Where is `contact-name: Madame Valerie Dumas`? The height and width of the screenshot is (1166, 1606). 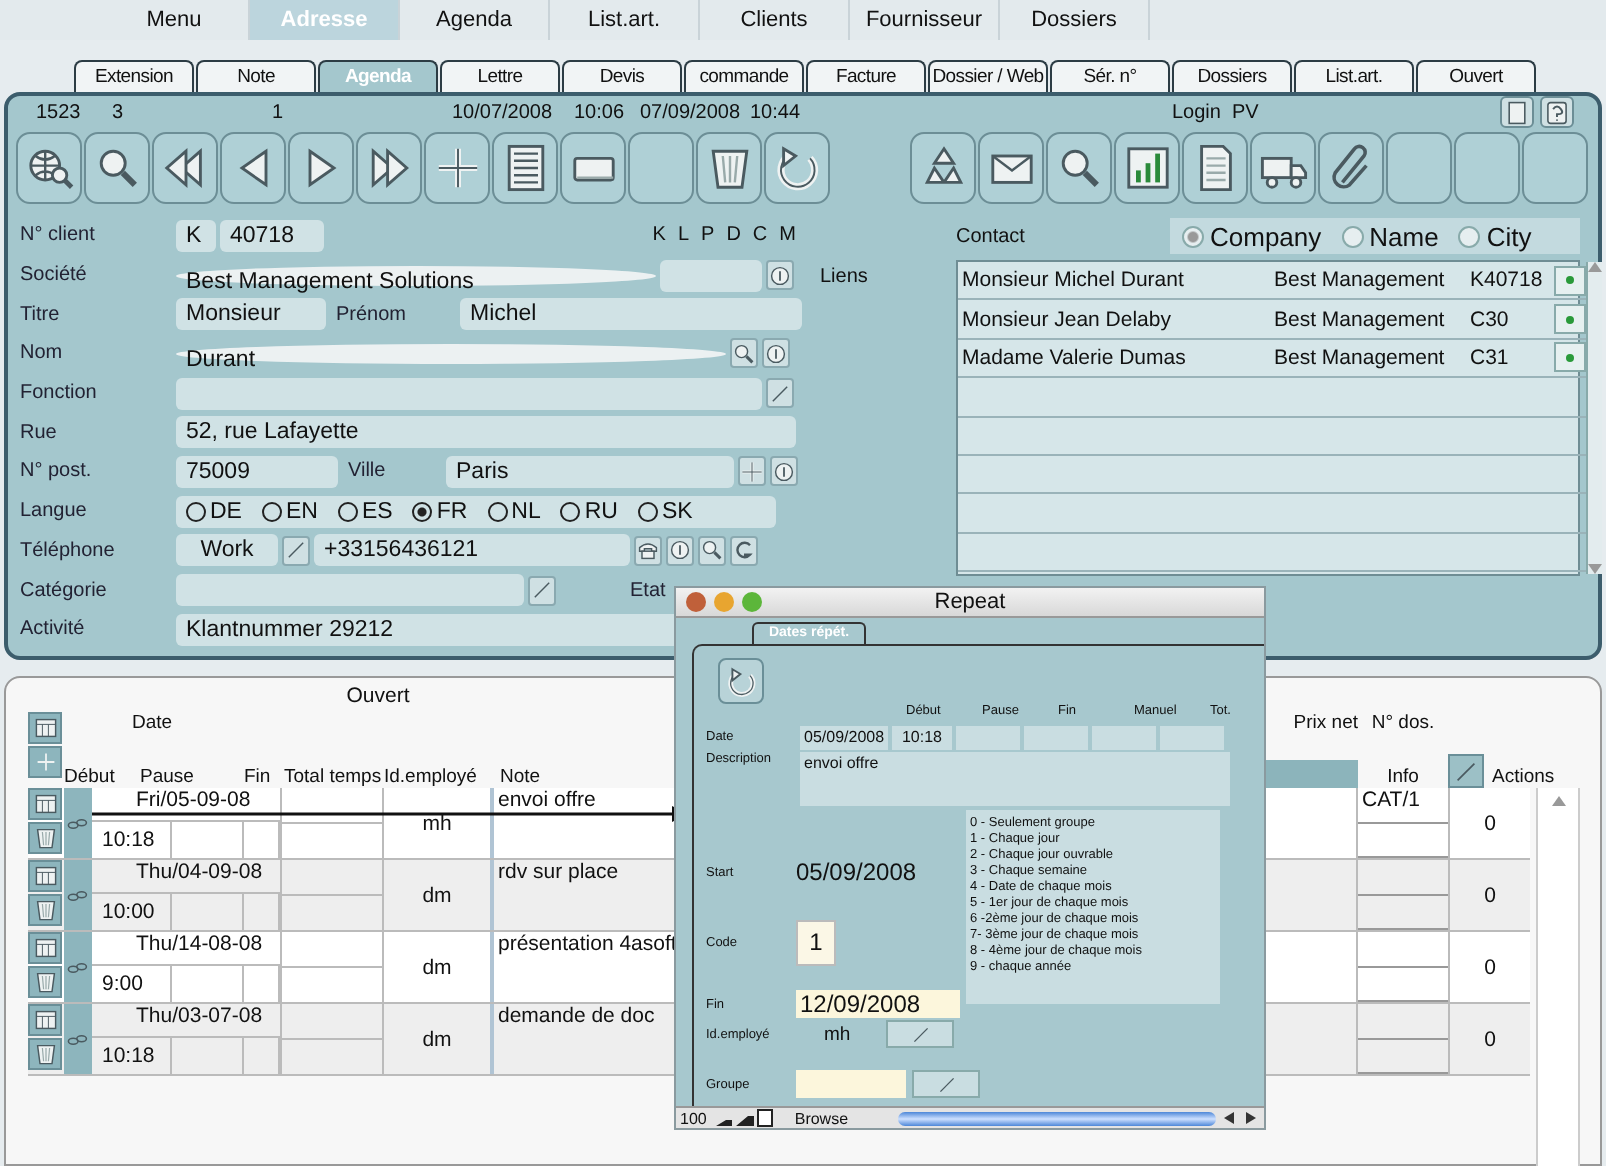
contact-name: Madame Valerie Dumas is located at coordinates (1118, 357).